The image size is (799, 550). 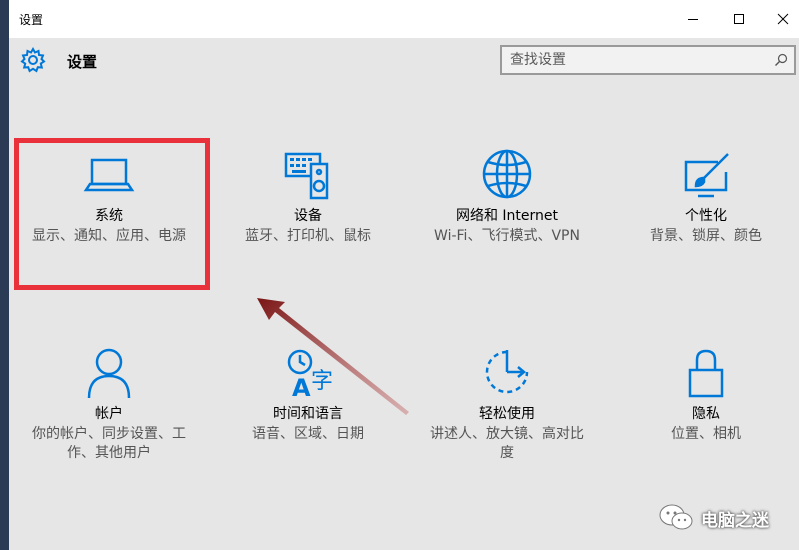 I want to click on wechat-logo-icon, so click(x=676, y=517).